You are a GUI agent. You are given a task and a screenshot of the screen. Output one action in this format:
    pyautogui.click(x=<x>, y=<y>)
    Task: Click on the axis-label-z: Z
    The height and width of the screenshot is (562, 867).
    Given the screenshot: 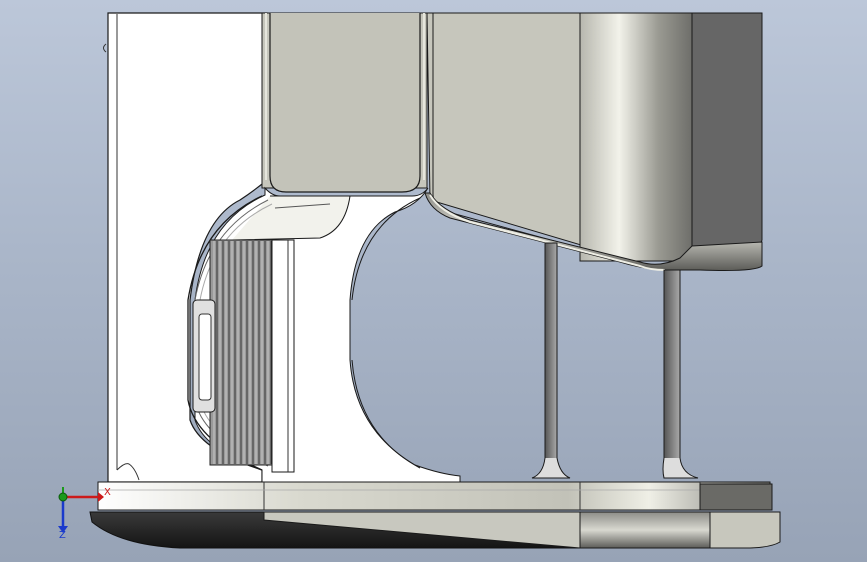 What is the action you would take?
    pyautogui.click(x=62, y=535)
    